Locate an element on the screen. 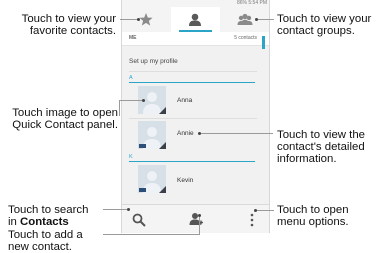  callout-search-line2: in Contacts is located at coordinates (58, 222).